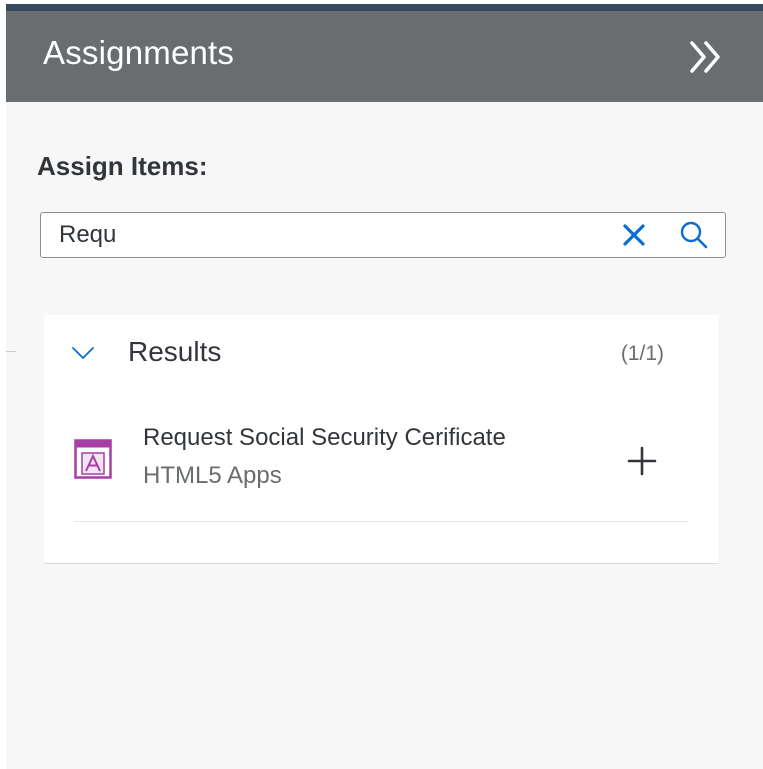 The image size is (763, 769). What do you see at coordinates (384, 7) in the screenshot?
I see `shell-bar-edge` at bounding box center [384, 7].